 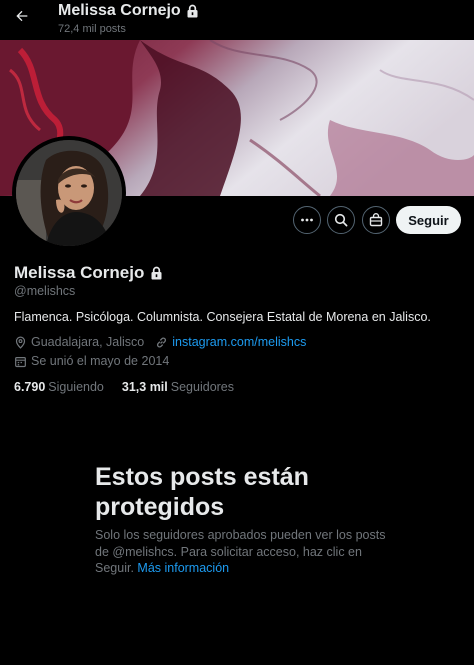 I want to click on learn-more-link: Más información, so click(x=183, y=568).